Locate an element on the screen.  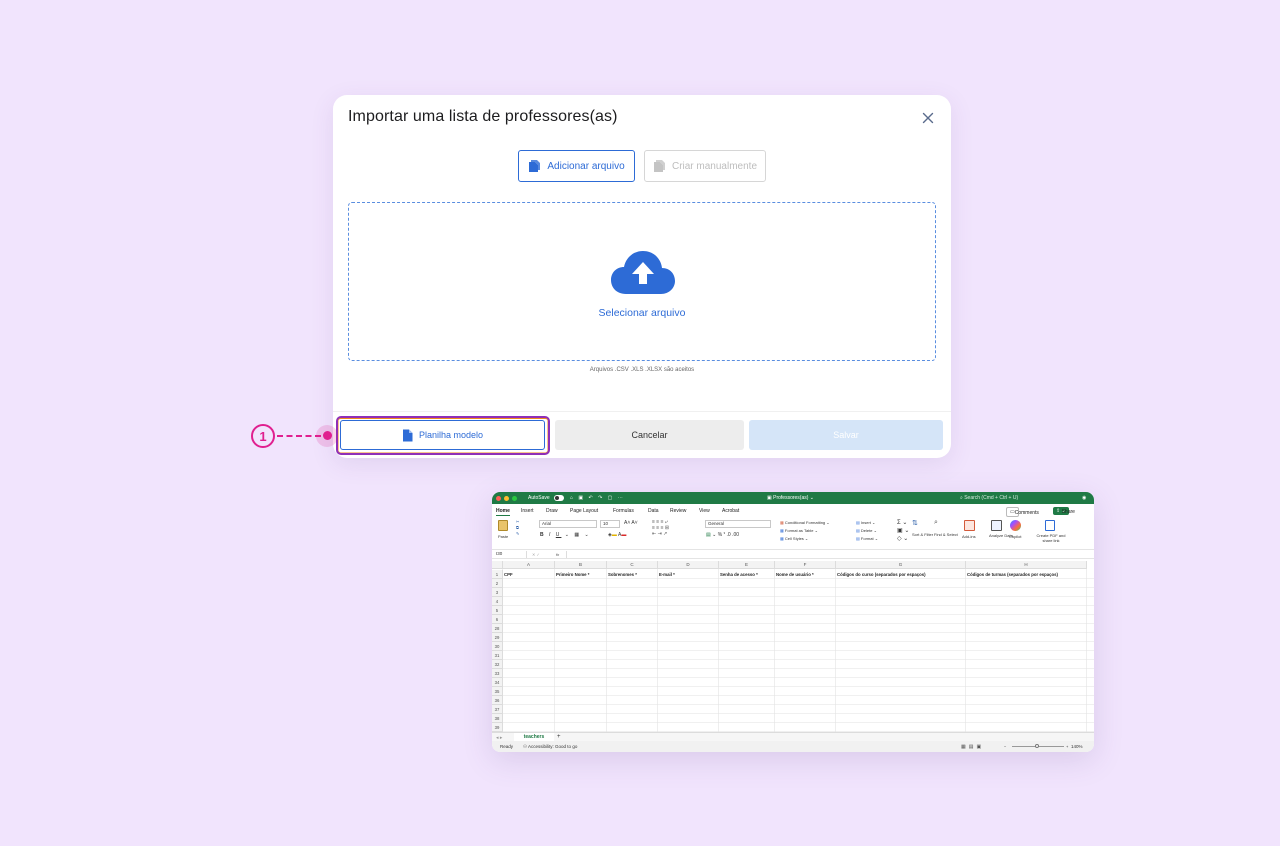
row-header: 36 is located at coordinates (497, 700).